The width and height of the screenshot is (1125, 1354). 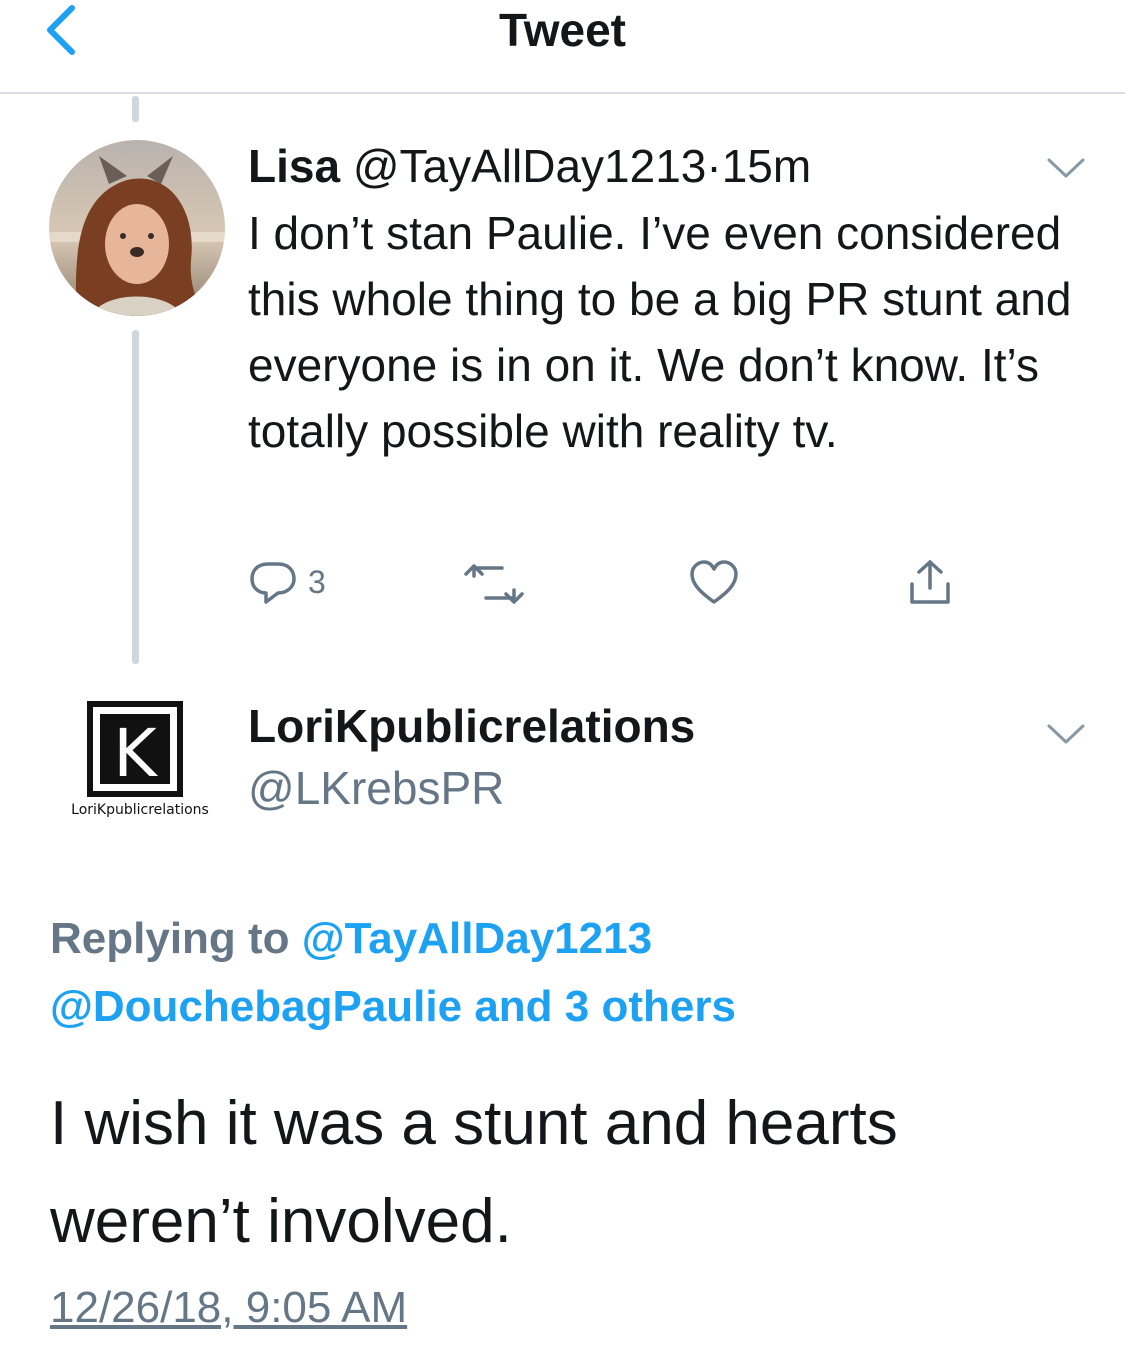 What do you see at coordinates (63, 30) in the screenshot?
I see `back-icon` at bounding box center [63, 30].